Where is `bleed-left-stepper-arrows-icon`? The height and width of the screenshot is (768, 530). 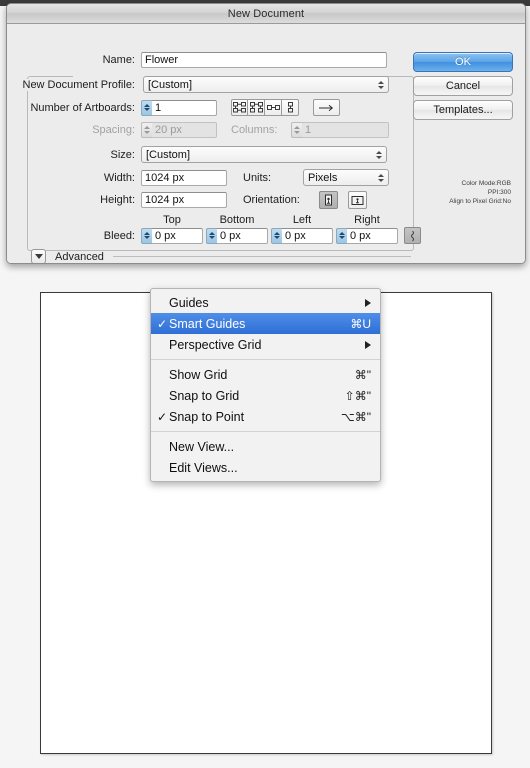
bleed-left-stepper-arrows-icon is located at coordinates (276, 235).